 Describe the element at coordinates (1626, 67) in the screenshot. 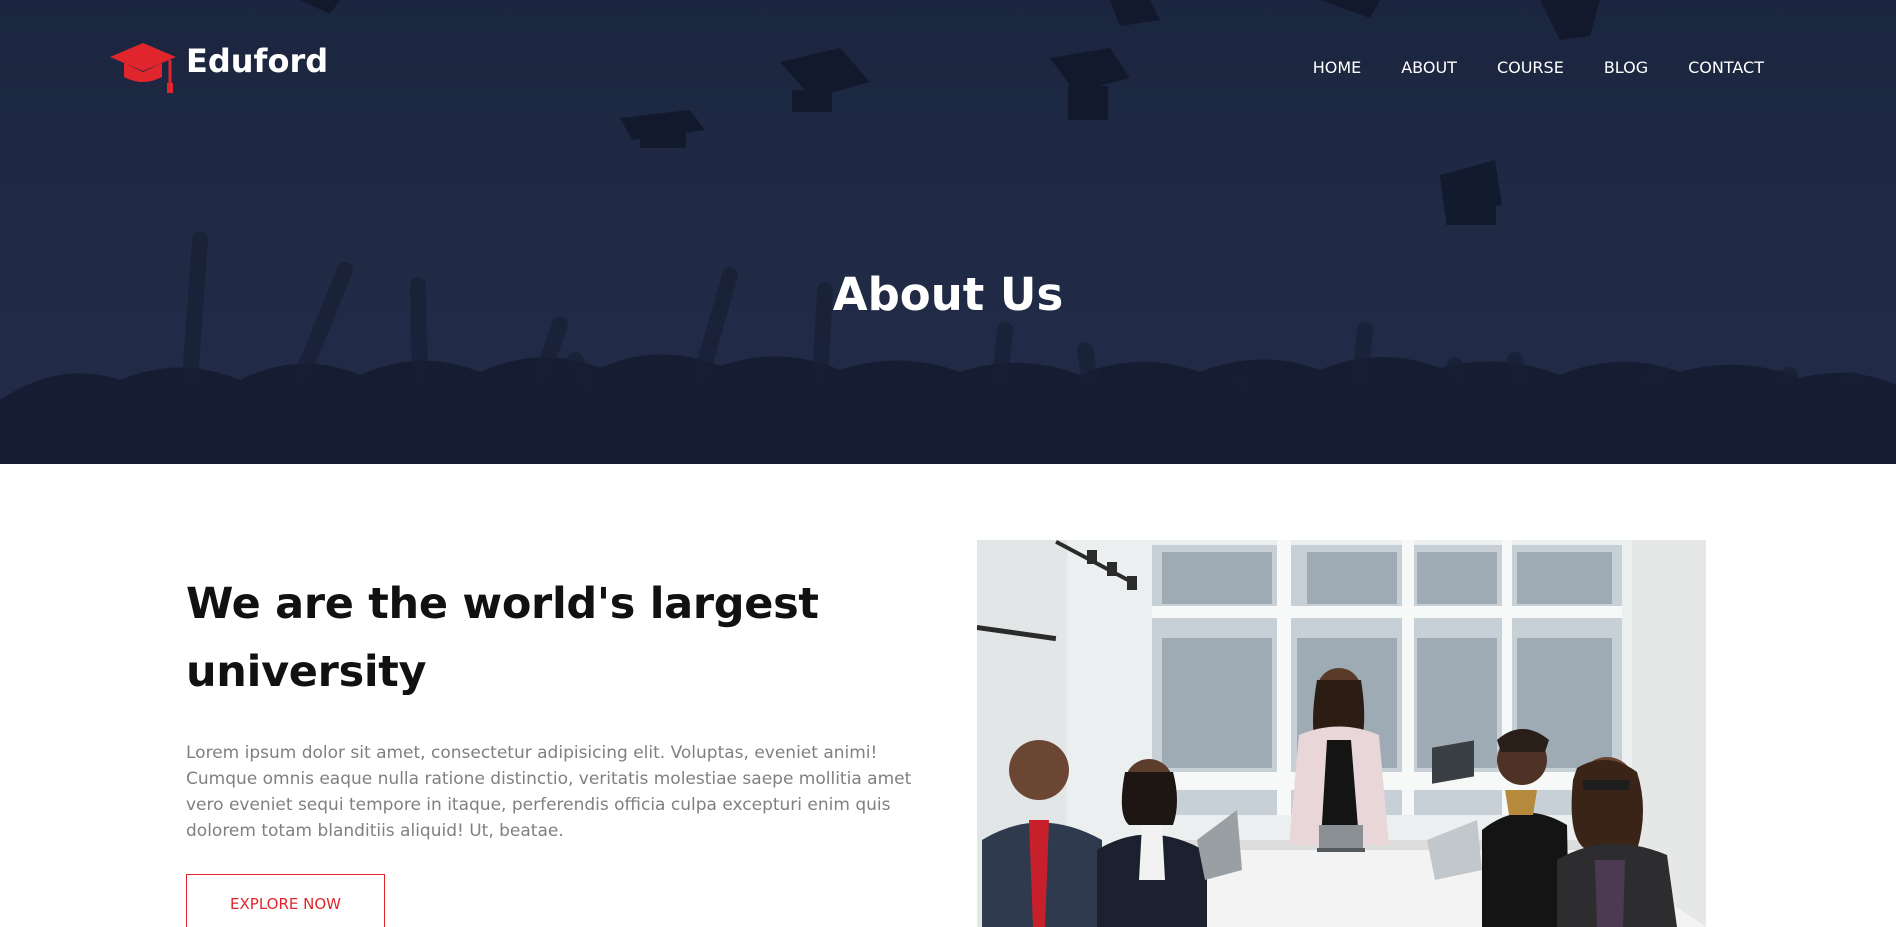

I see `nav-blog: BLOG` at that location.